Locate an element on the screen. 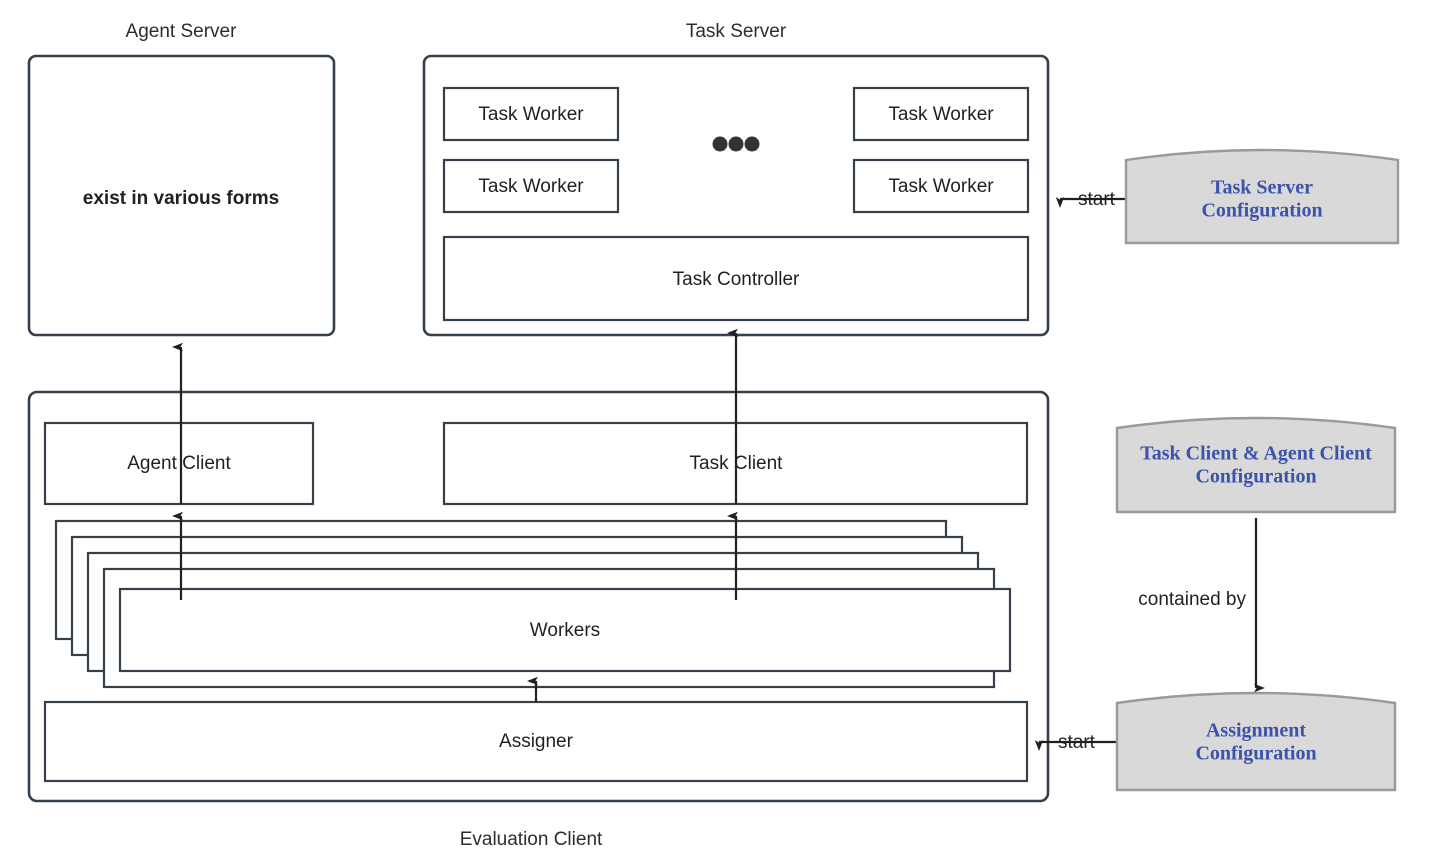 This screenshot has width=1432, height=865. assignment-configuration-line1: Assignment is located at coordinates (1256, 731).